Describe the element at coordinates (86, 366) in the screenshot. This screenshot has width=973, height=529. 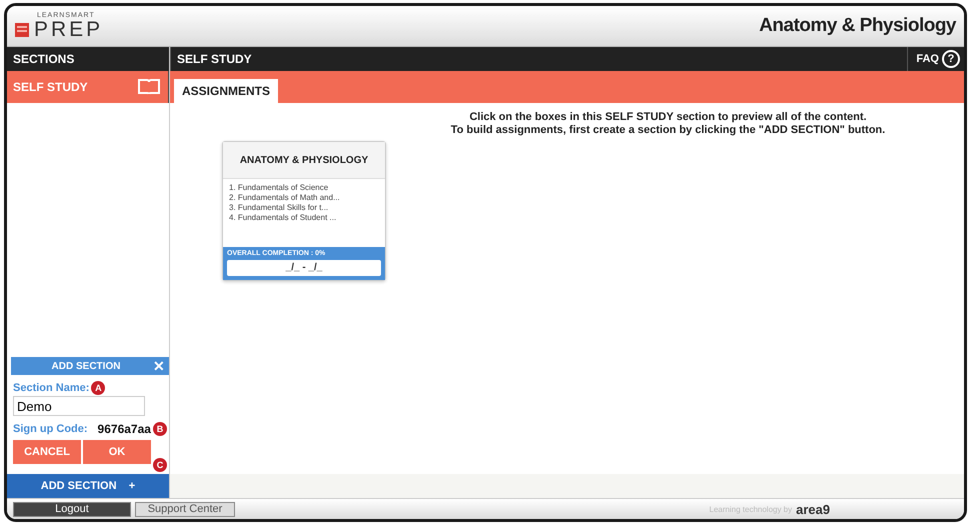
I see `panel-title: ADD SECTION` at that location.